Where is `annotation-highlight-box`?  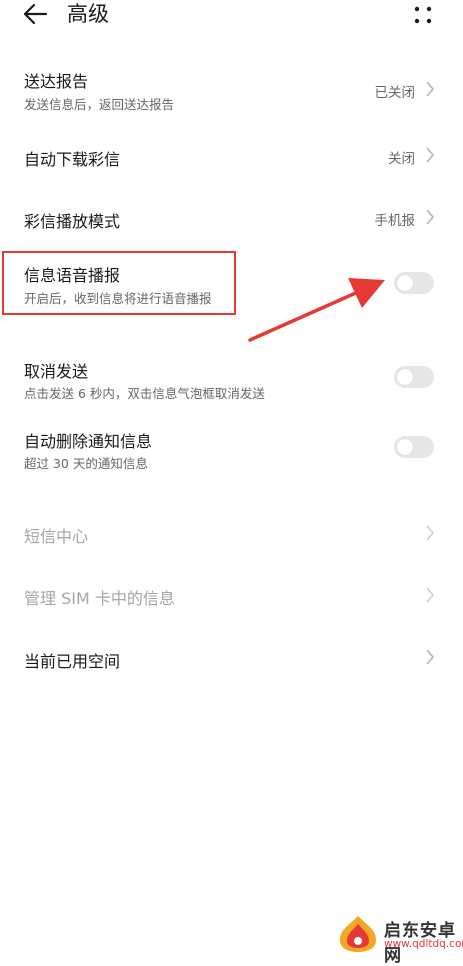 annotation-highlight-box is located at coordinates (119, 283).